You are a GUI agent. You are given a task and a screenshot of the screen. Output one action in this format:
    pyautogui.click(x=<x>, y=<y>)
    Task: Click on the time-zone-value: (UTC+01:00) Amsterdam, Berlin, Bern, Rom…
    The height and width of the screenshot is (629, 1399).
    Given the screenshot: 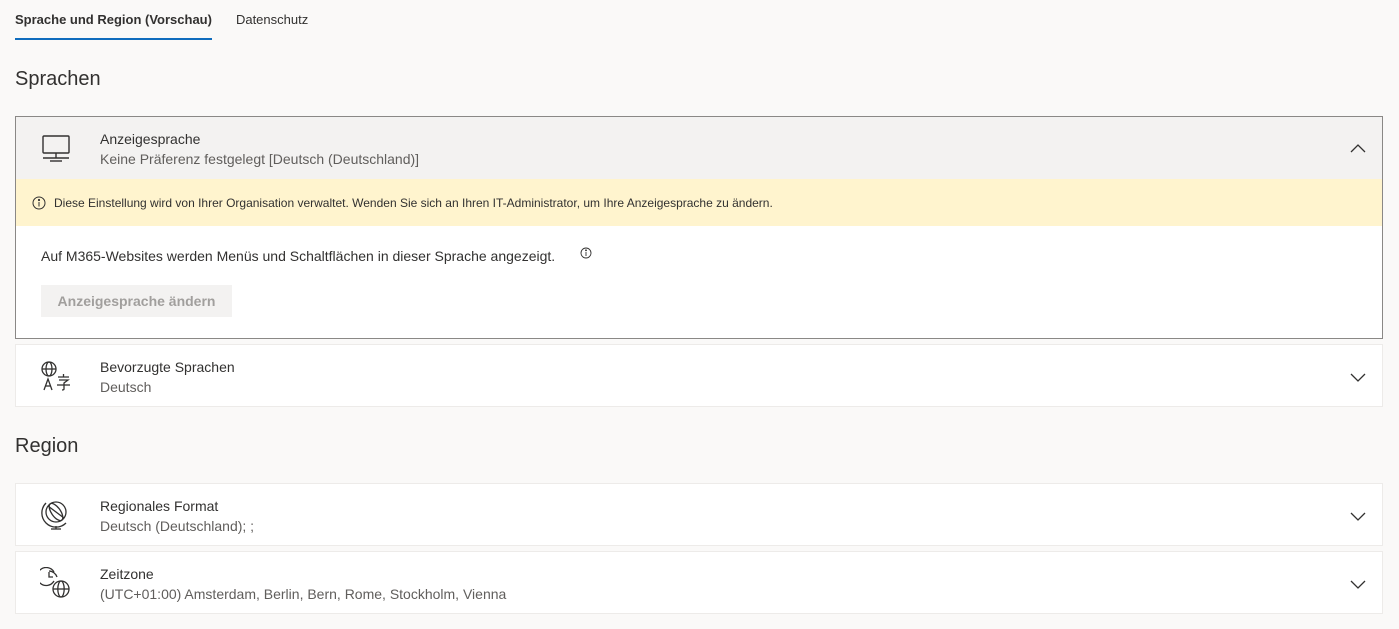 What is the action you would take?
    pyautogui.click(x=303, y=594)
    